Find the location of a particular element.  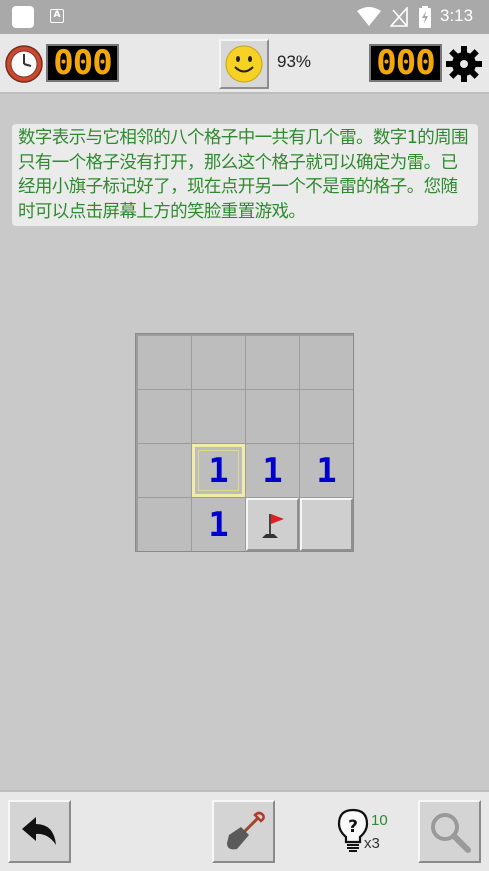

hint-multiplier: x3 is located at coordinates (372, 843).